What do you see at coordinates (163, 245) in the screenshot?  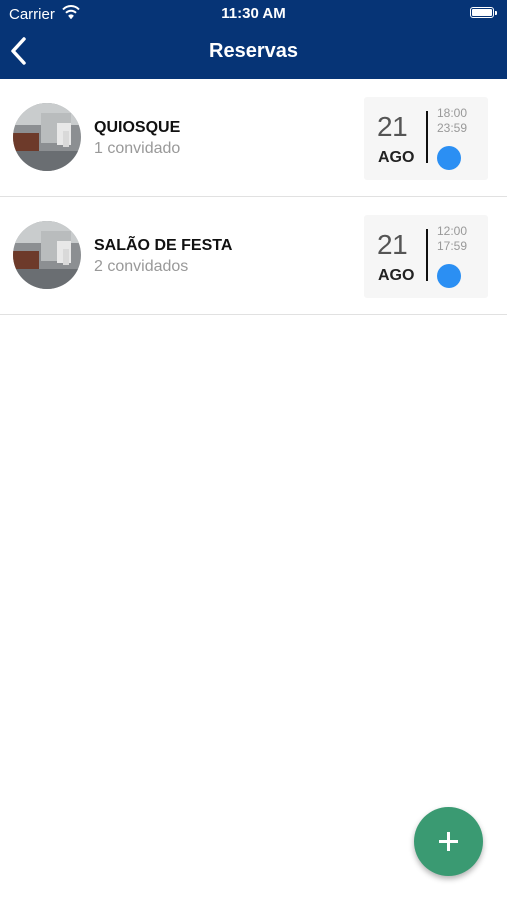 I see `venue-name: SALÃO DE FESTA` at bounding box center [163, 245].